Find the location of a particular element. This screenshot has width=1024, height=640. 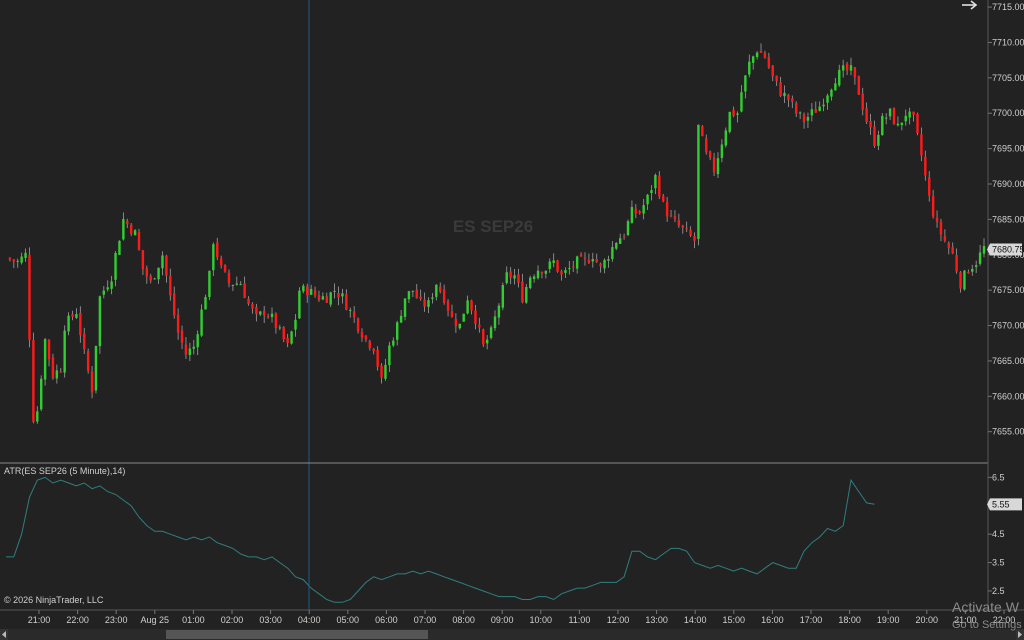

time-tick-label: 07:00 is located at coordinates (425, 620).